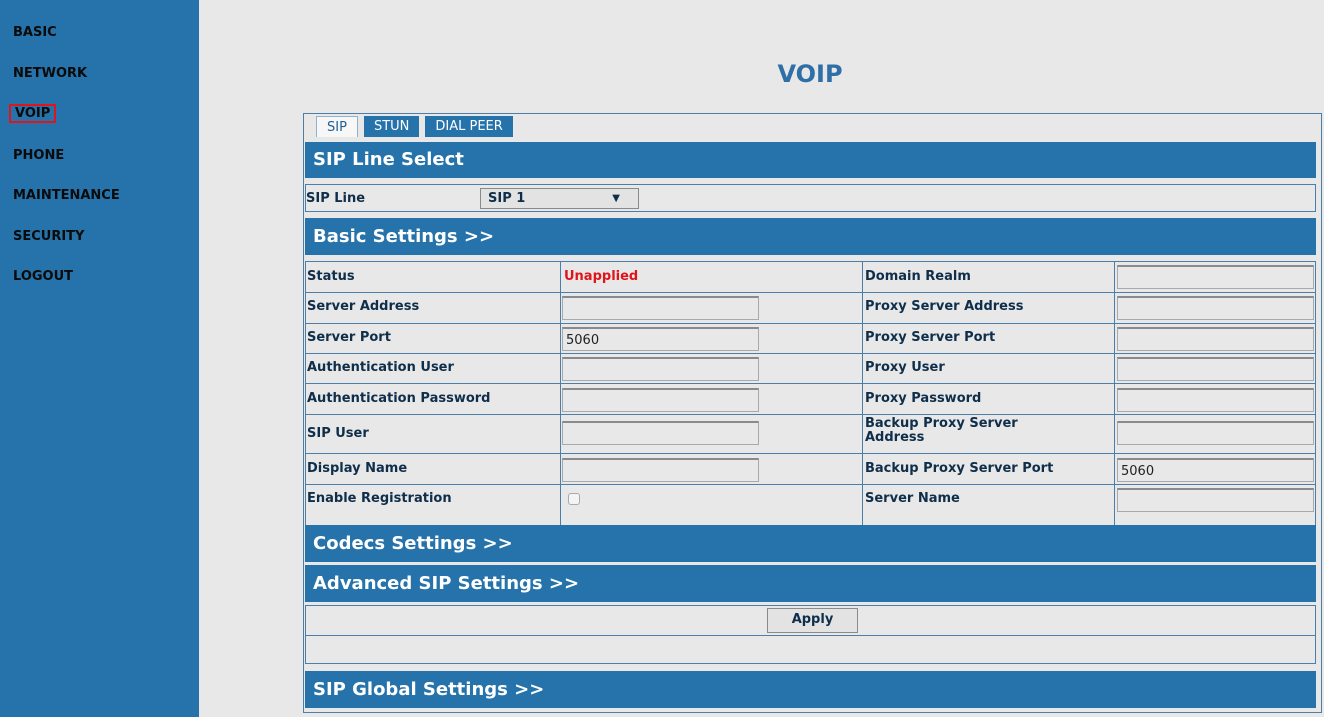 This screenshot has width=1324, height=717. Describe the element at coordinates (574, 499) in the screenshot. I see `enable-registration-checkbox` at that location.